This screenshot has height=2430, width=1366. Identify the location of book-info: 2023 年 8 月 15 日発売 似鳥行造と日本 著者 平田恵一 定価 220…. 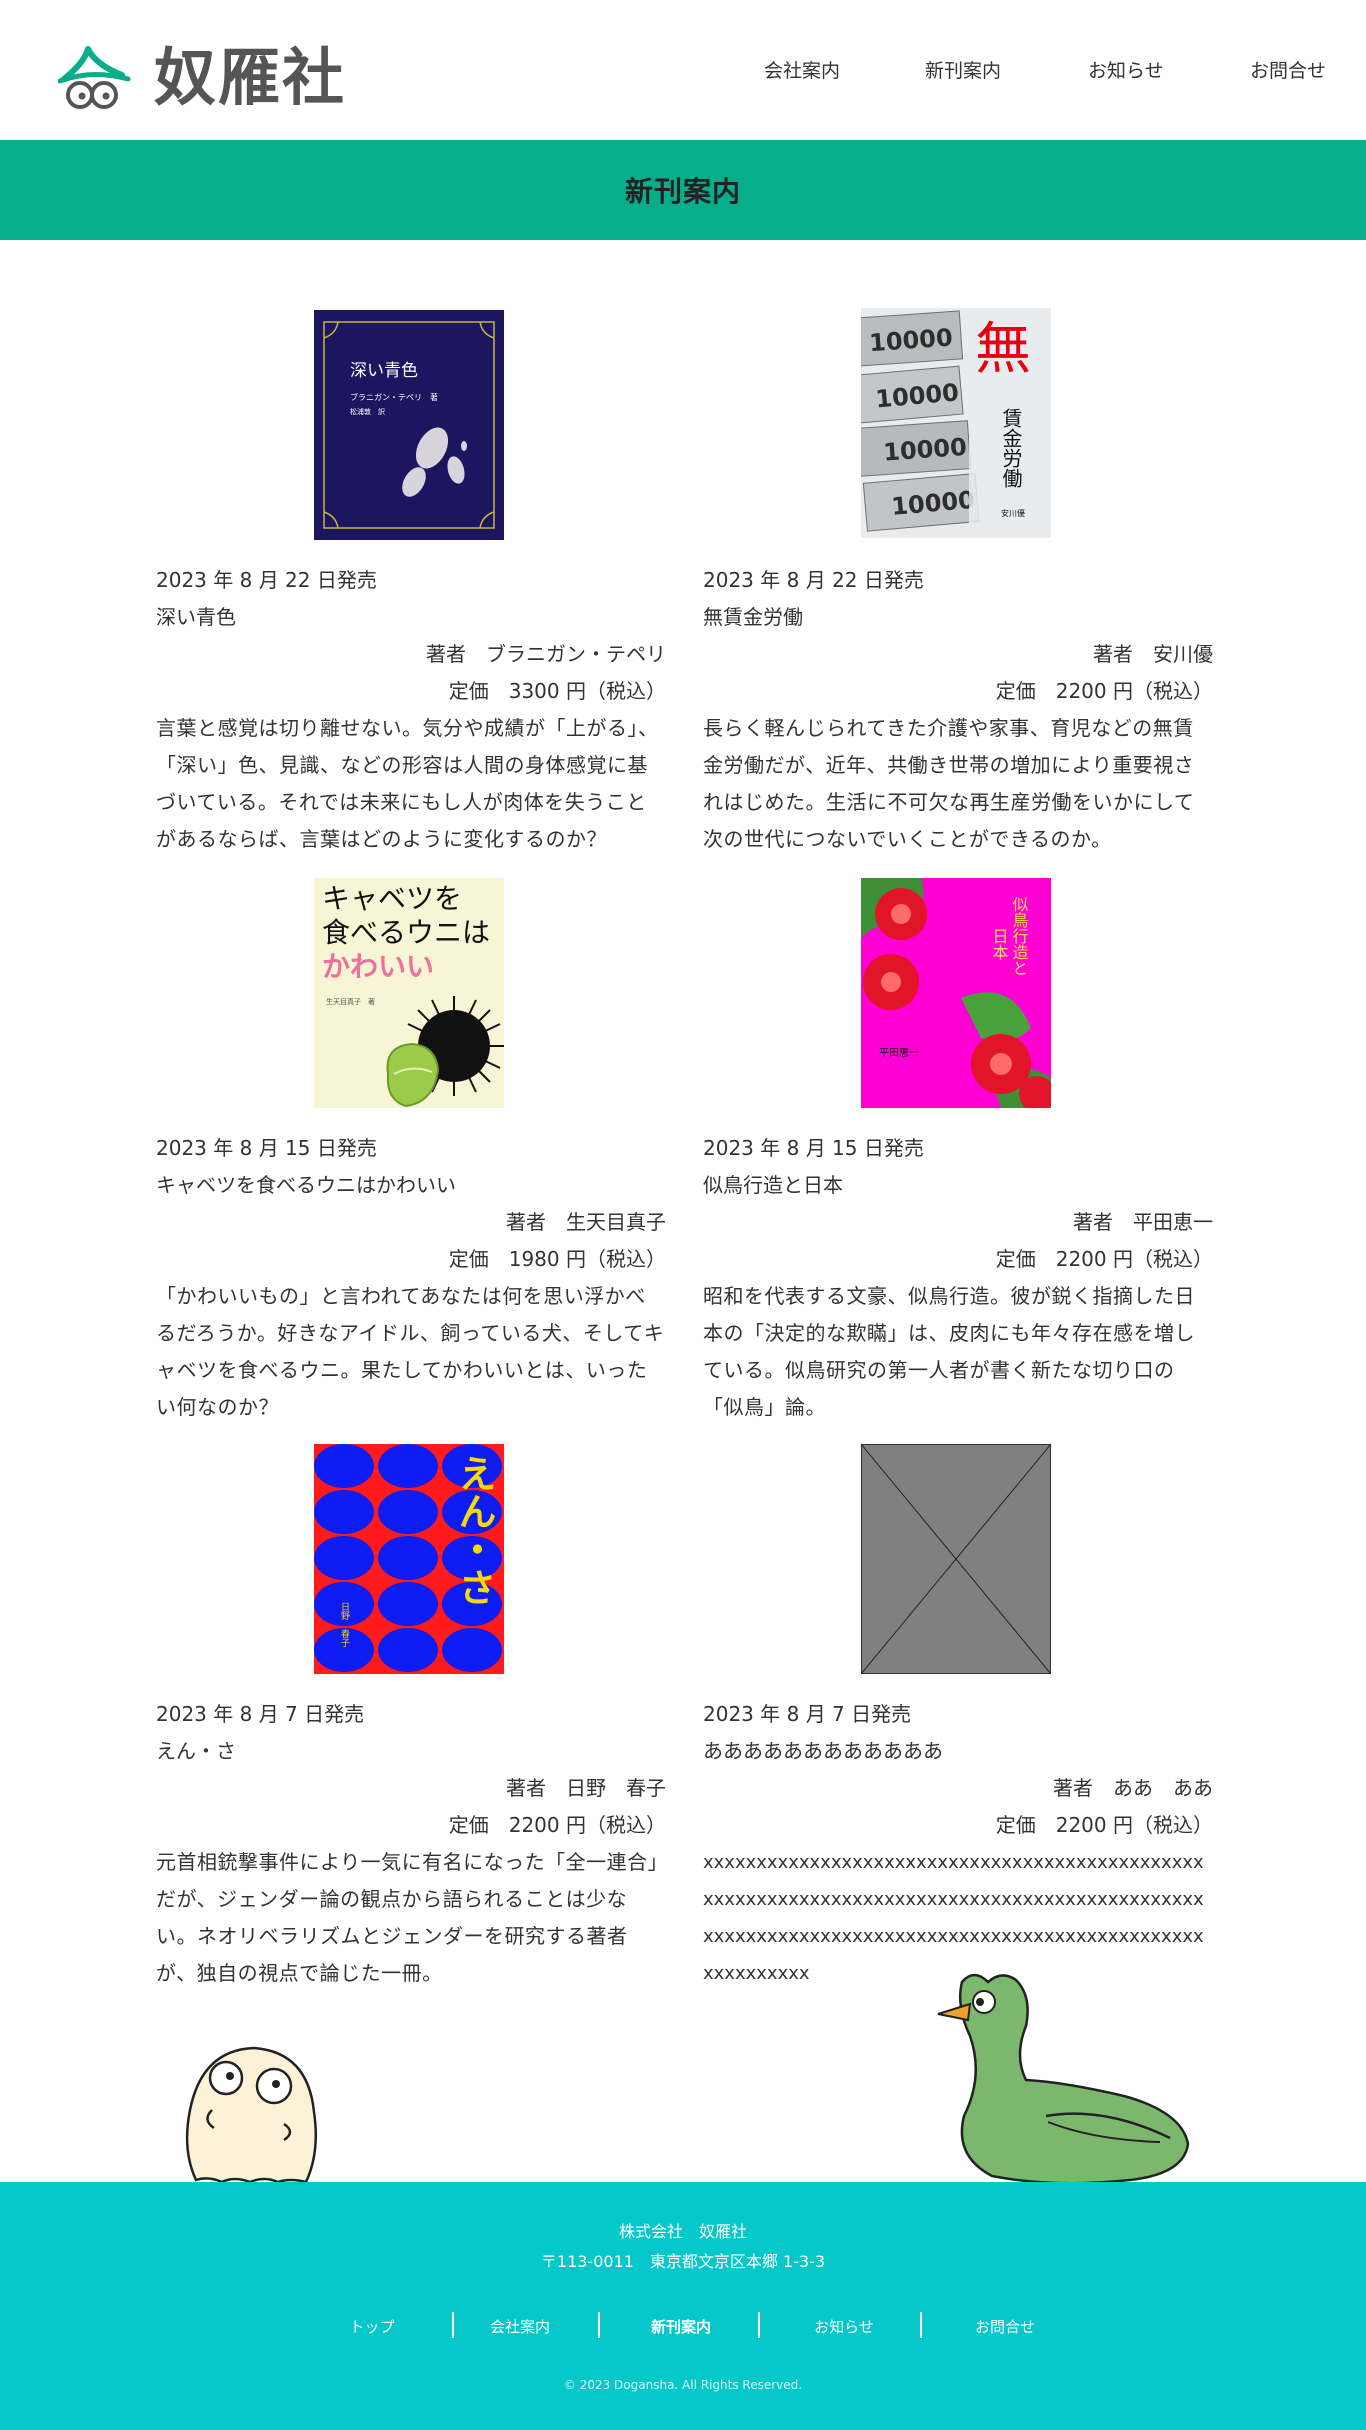
(958, 1278).